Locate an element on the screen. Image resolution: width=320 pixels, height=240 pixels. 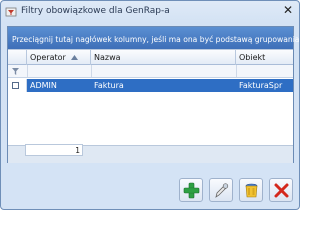
sort-ascending-icon is located at coordinates (74, 57).